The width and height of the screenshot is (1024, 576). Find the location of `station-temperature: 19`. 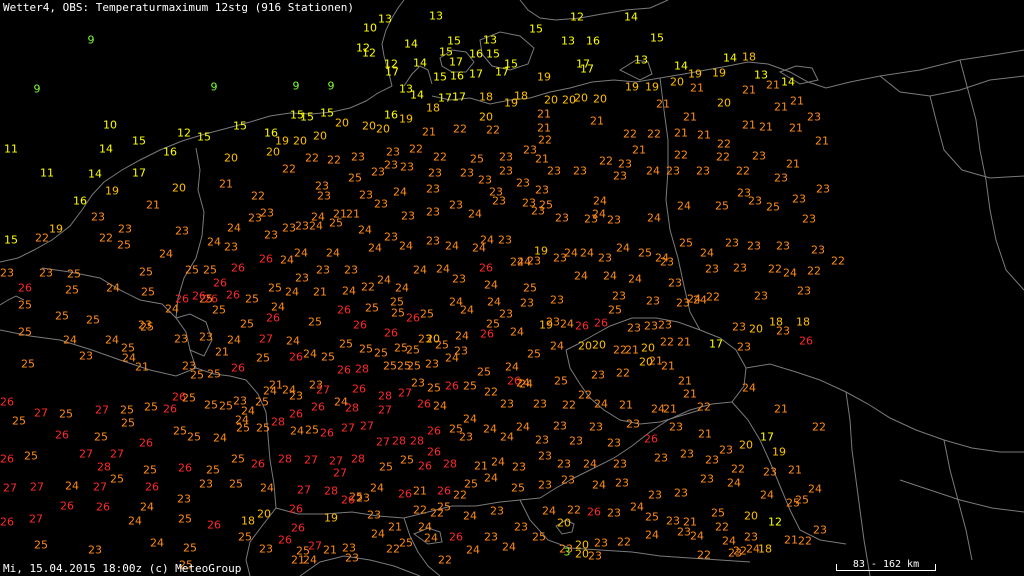

station-temperature: 19 is located at coordinates (719, 73).